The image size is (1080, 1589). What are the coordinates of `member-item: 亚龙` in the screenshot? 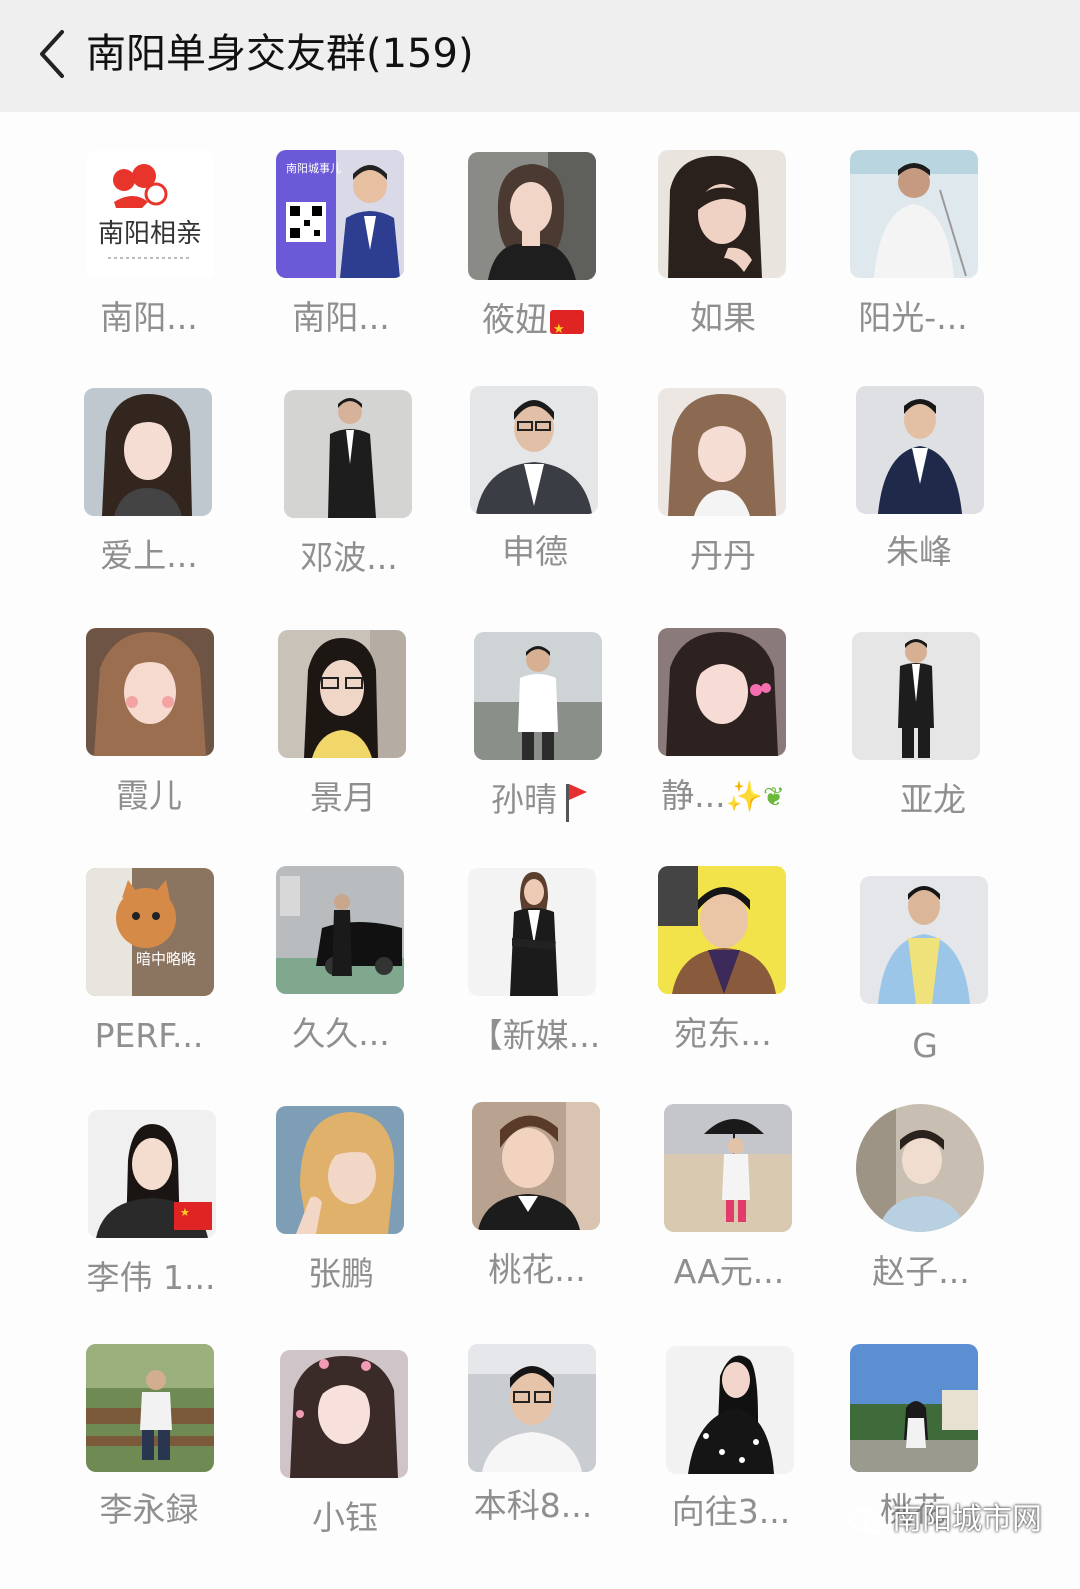 It's located at (915, 737).